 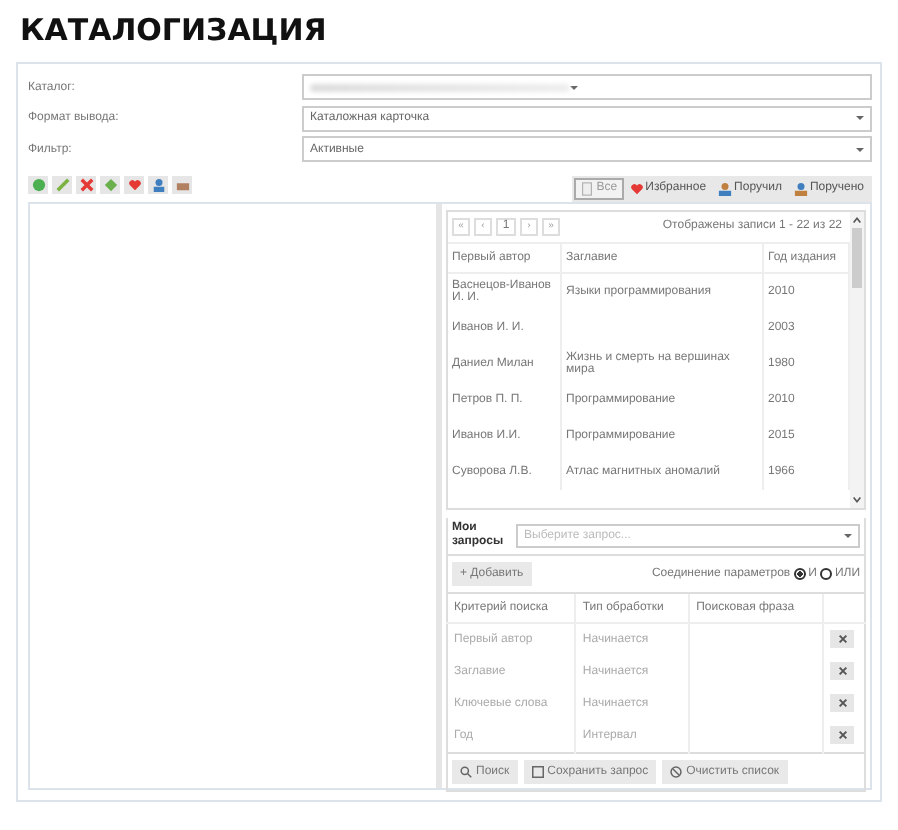 I want to click on copy-button, so click(x=110, y=184).